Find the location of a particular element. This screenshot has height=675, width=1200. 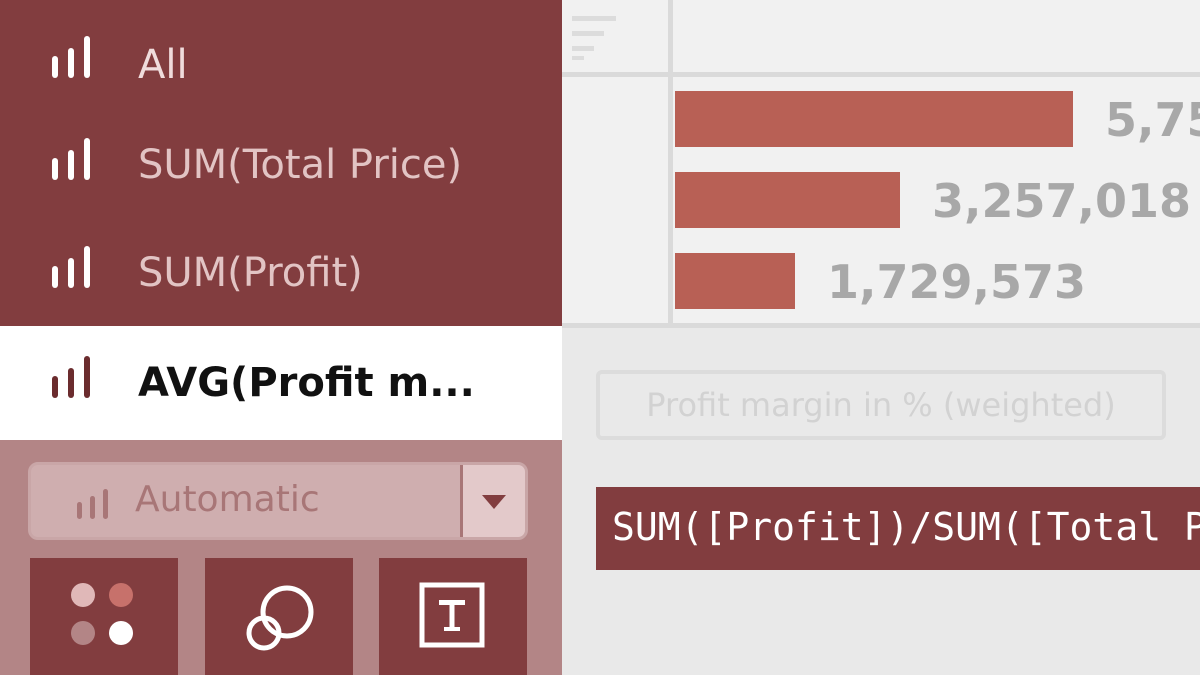

calculation-formula-text: SUM([Profit])/SUM([Total Pr is located at coordinates (906, 527).